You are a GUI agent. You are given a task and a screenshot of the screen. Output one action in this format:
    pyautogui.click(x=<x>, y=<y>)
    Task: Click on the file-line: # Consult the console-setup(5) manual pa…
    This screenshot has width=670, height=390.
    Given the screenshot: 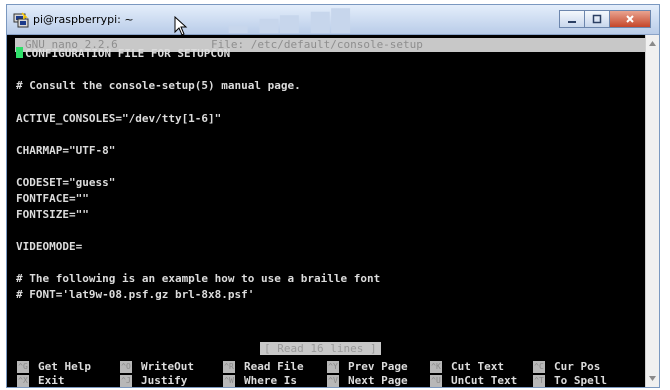 What is the action you would take?
    pyautogui.click(x=158, y=86)
    